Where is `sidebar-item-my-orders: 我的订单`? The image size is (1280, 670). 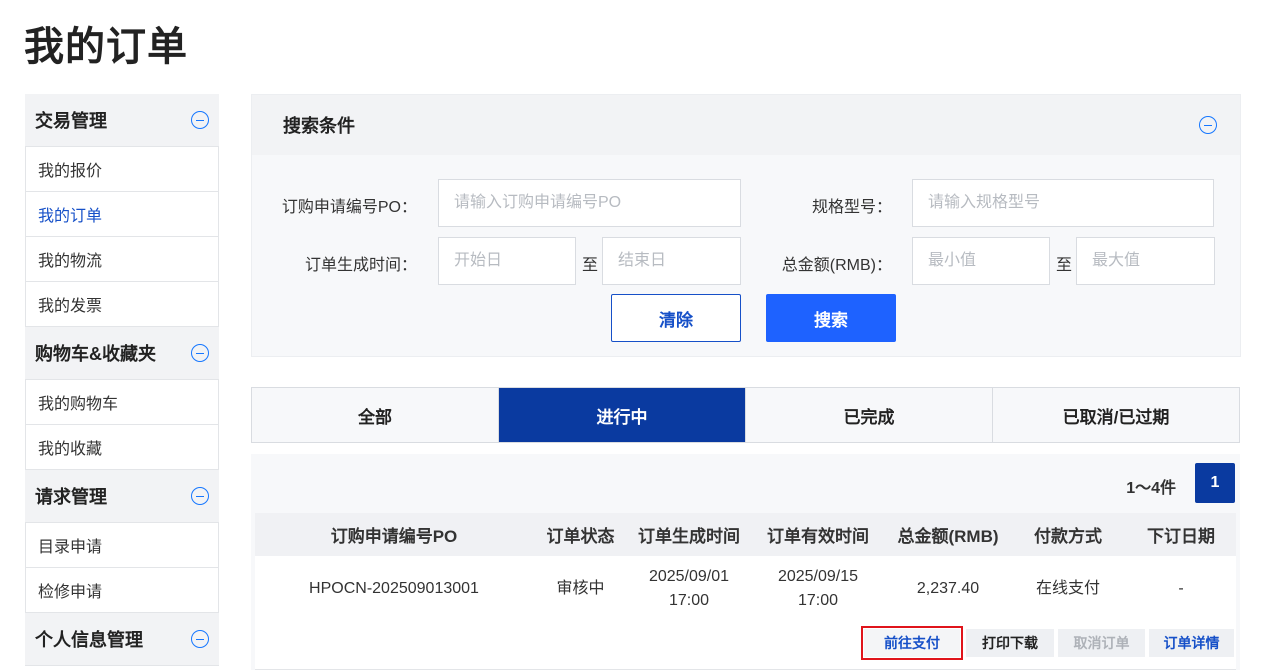
sidebar-item-my-orders: 我的订单 is located at coordinates (122, 214).